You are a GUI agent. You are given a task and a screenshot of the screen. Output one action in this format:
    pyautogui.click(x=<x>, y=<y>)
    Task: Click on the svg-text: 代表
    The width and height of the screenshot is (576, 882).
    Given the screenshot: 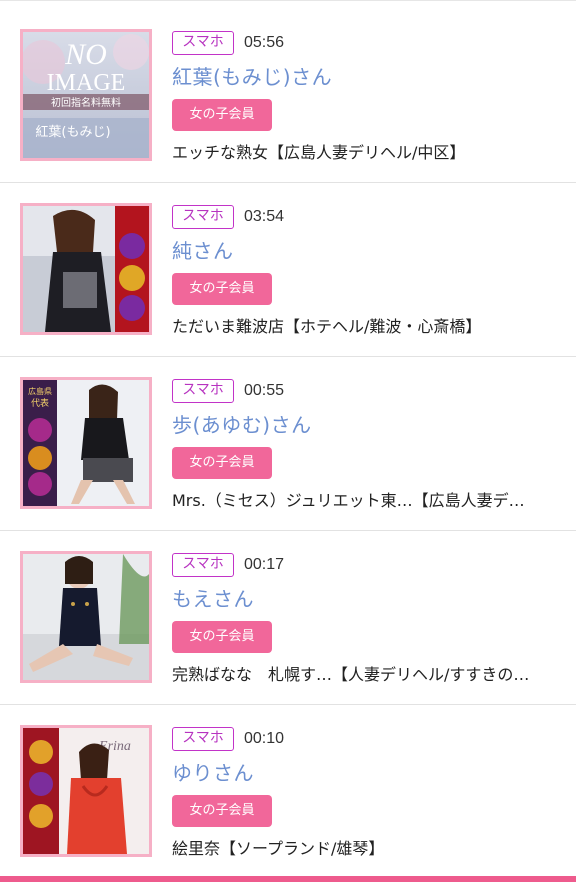 What is the action you would take?
    pyautogui.click(x=40, y=403)
    